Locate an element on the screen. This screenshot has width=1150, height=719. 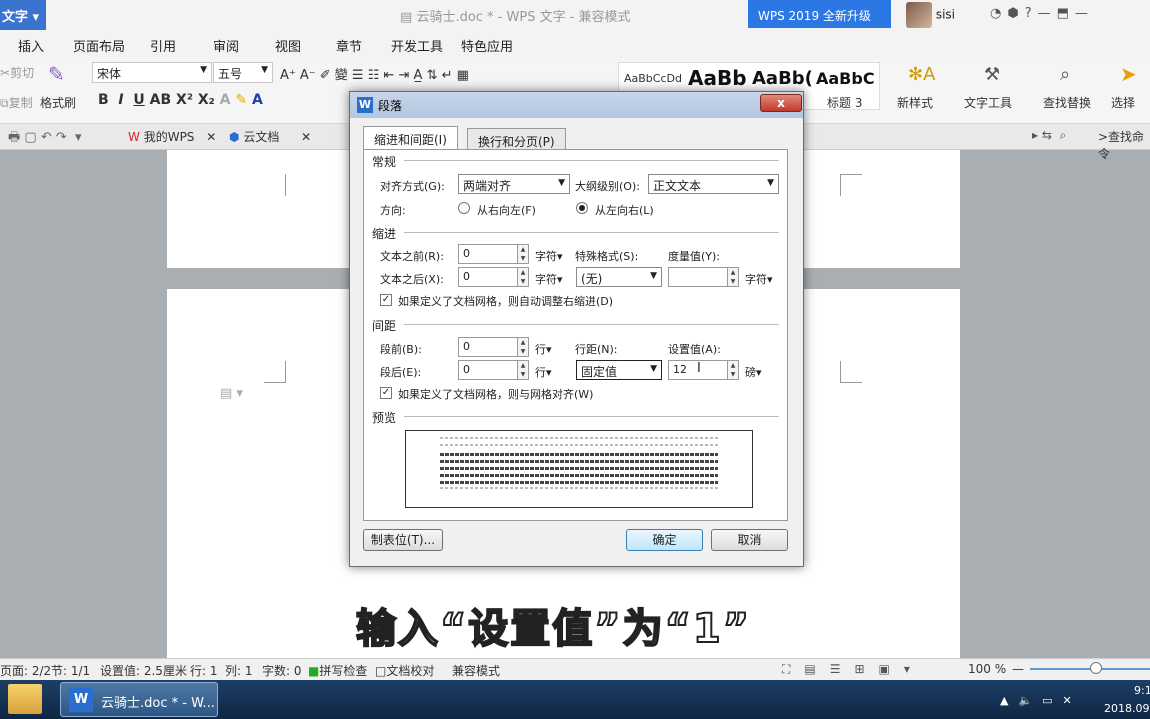
menu-layout: 页面布局 is located at coordinates (99, 45).